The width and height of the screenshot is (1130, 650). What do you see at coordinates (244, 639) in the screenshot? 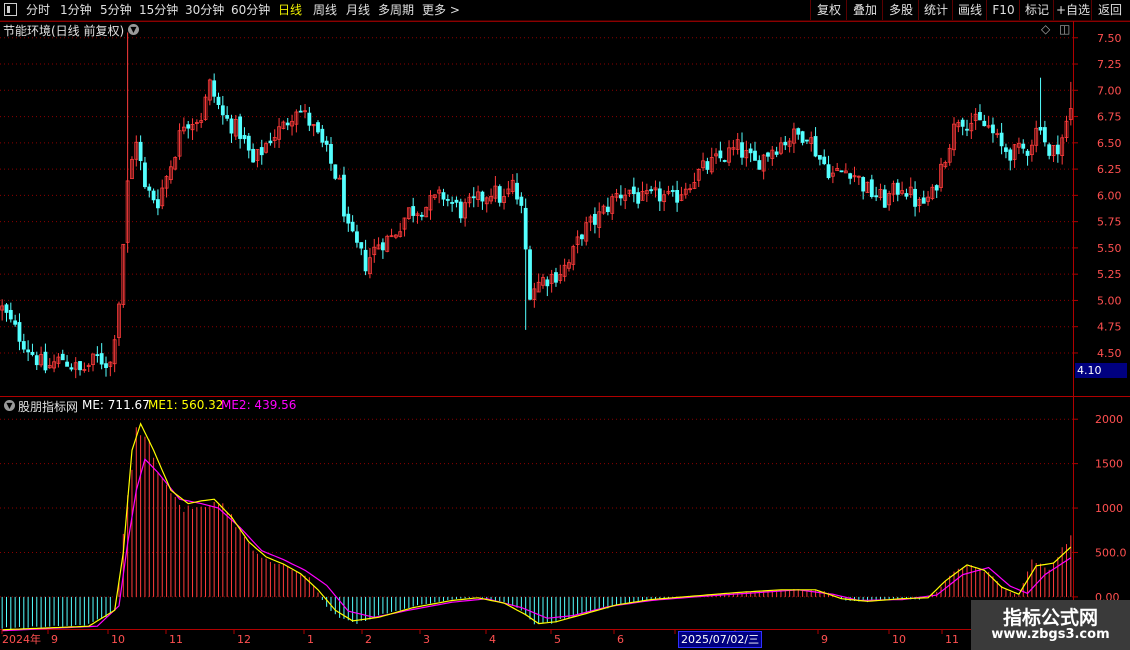
I see `xaxis-label: 12` at bounding box center [244, 639].